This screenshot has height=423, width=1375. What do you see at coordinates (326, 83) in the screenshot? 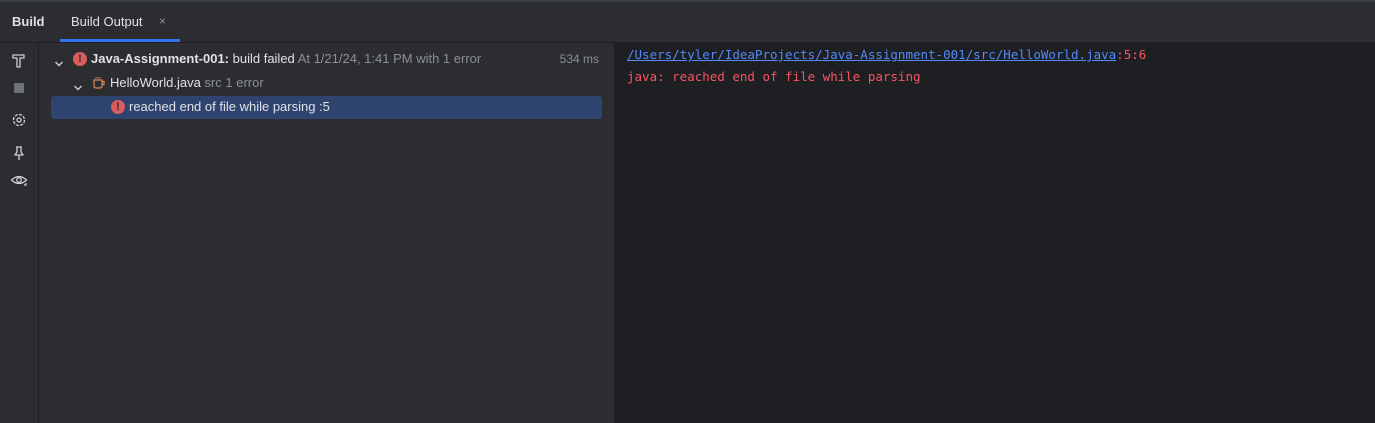
I see `tree-row-file: HelloWorld.java src 1 error` at bounding box center [326, 83].